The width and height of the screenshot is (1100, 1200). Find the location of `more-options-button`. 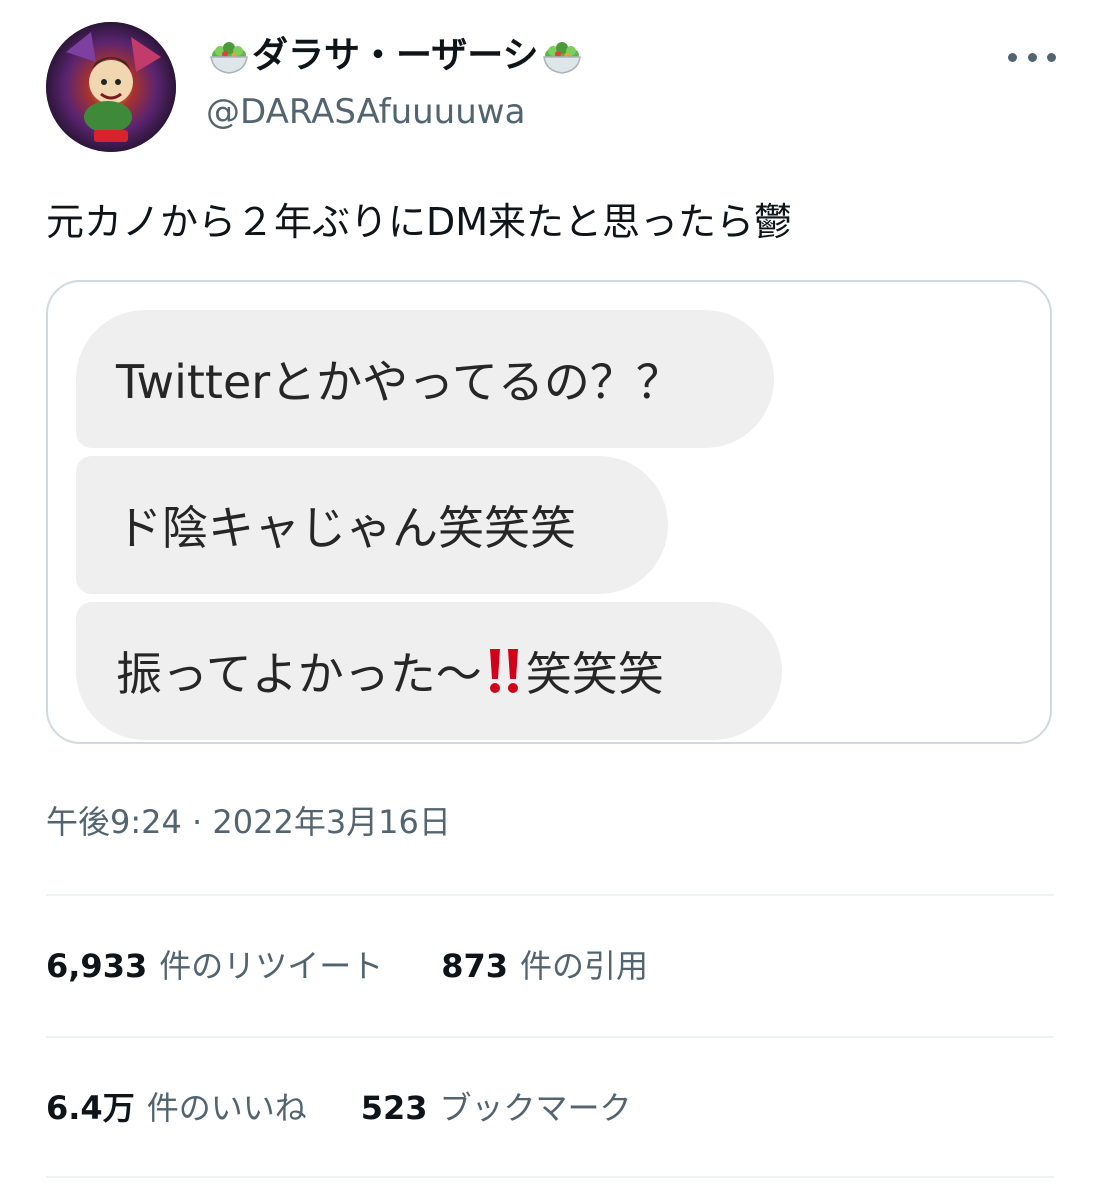

more-options-button is located at coordinates (1032, 57).